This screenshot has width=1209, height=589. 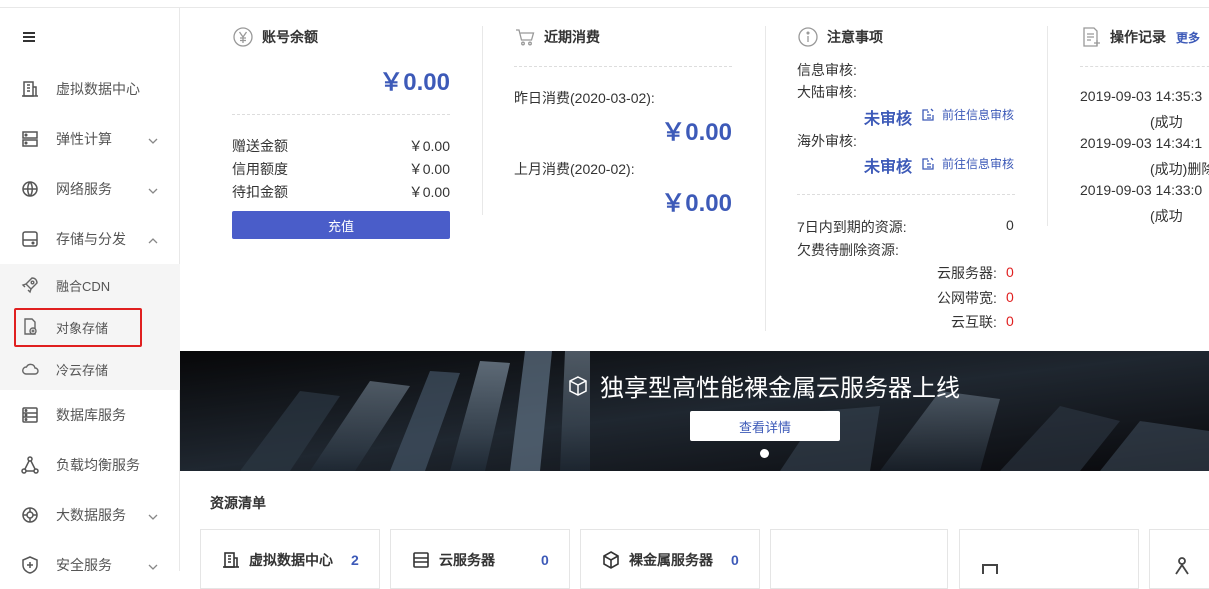 I want to click on notice-title: 注意事项, so click(x=840, y=37).